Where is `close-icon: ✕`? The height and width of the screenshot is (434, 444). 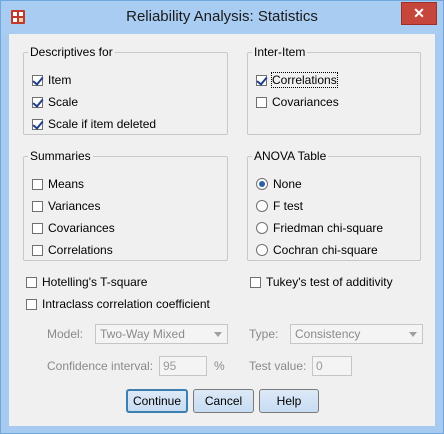
close-icon: ✕ is located at coordinates (419, 13).